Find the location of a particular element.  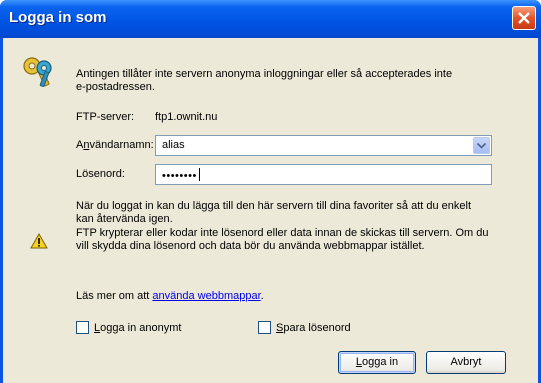

close-icon is located at coordinates (524, 18).